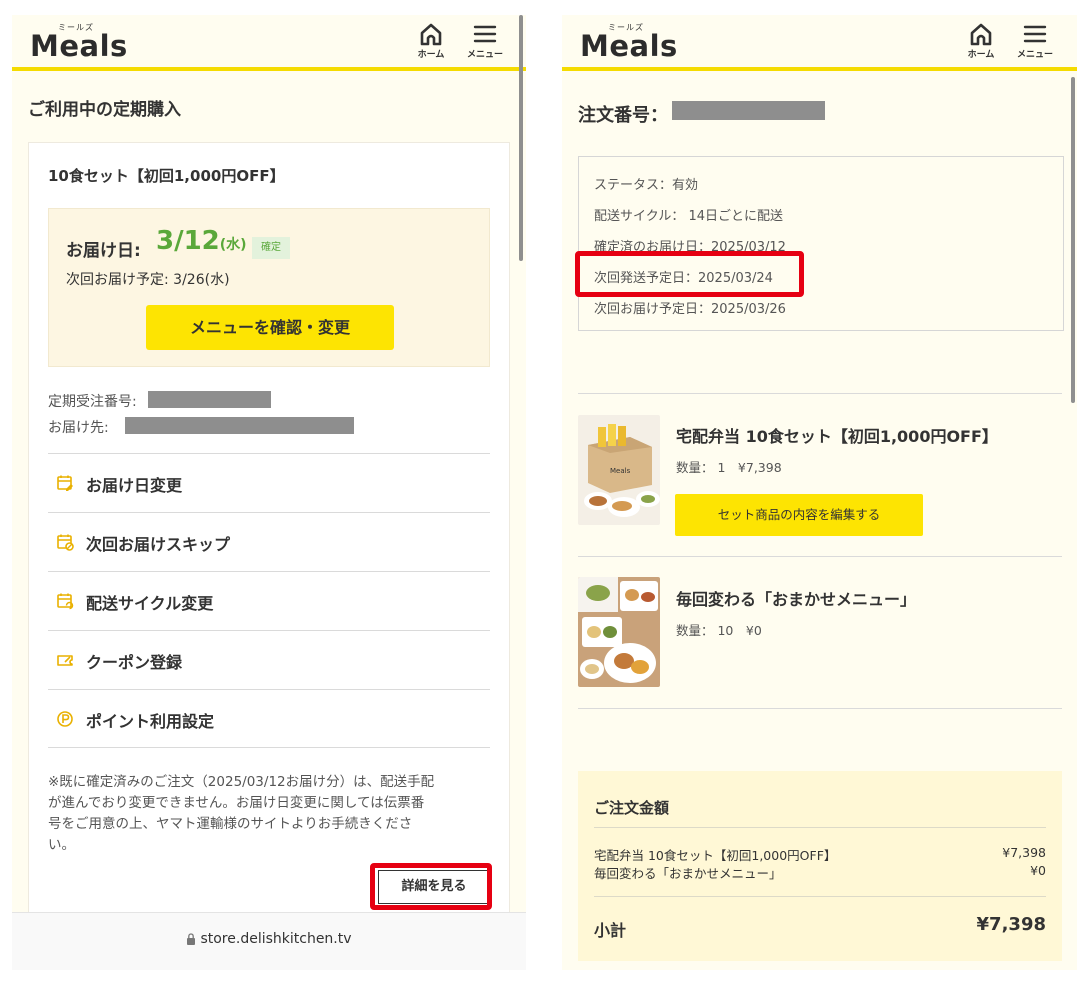  I want to click on action-change-delivery-cycle: 配送サイクル変更, so click(269, 600).